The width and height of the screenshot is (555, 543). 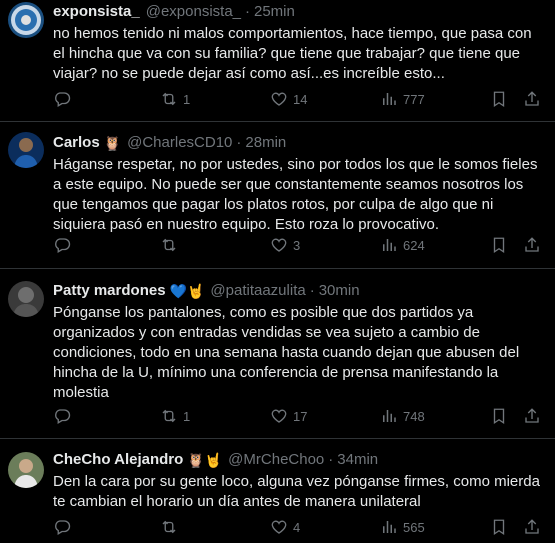 I want to click on name-emoji: 🦉, so click(x=112, y=143).